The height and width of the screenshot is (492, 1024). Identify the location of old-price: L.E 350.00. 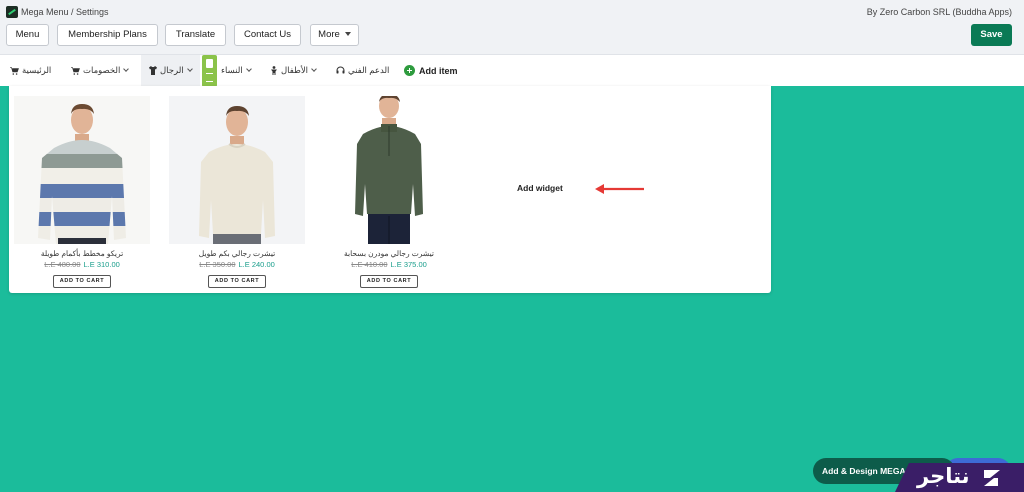
(217, 264).